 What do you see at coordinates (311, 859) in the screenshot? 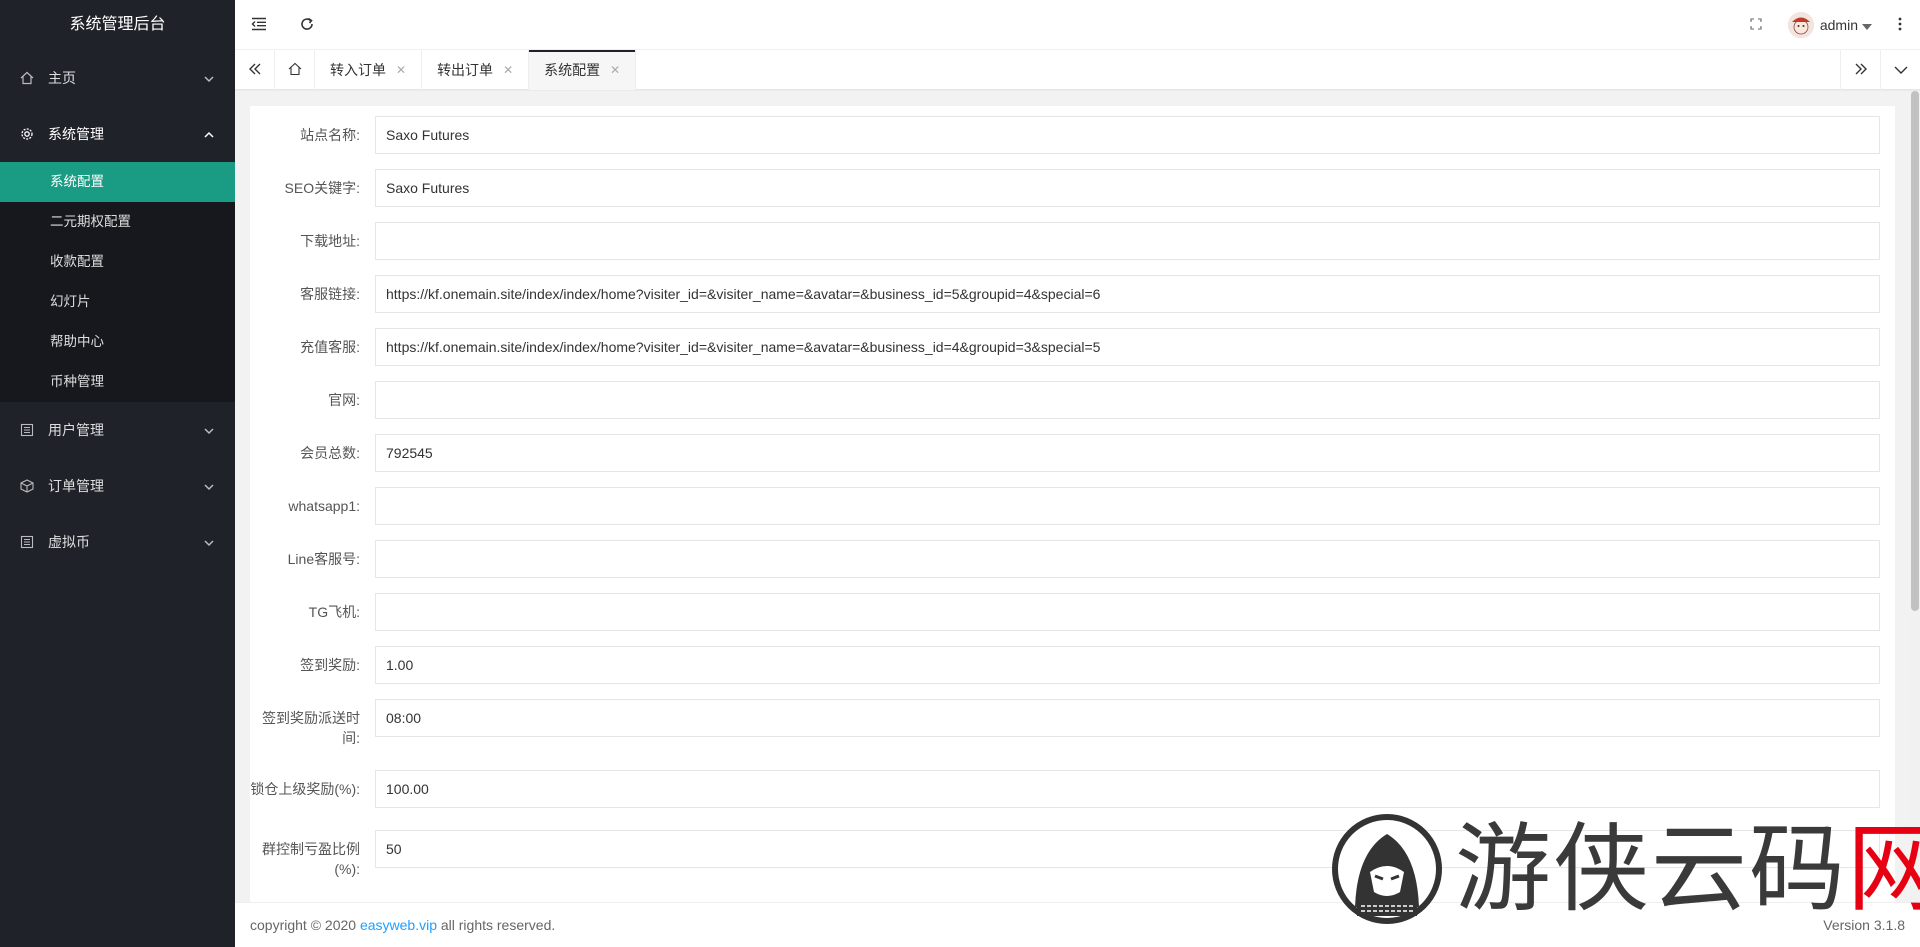
I see `group-control-ratio-label: 群控制亏盈比例(%):` at bounding box center [311, 859].